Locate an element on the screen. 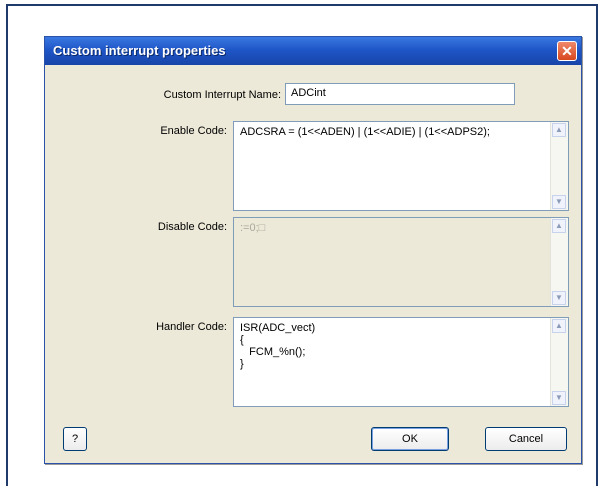 The width and height of the screenshot is (606, 490). disable-code-label: Disable Code: is located at coordinates (192, 227).